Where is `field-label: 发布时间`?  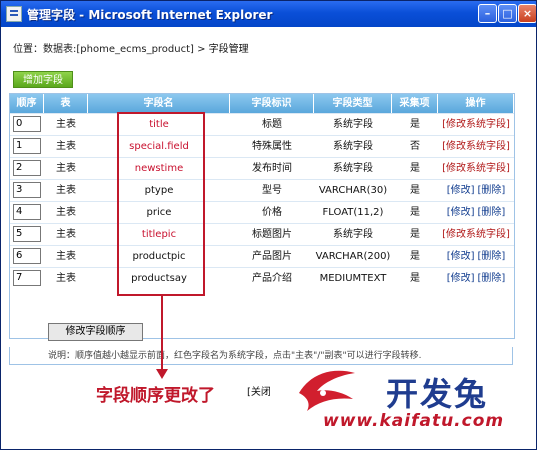 field-label: 发布时间 is located at coordinates (272, 168).